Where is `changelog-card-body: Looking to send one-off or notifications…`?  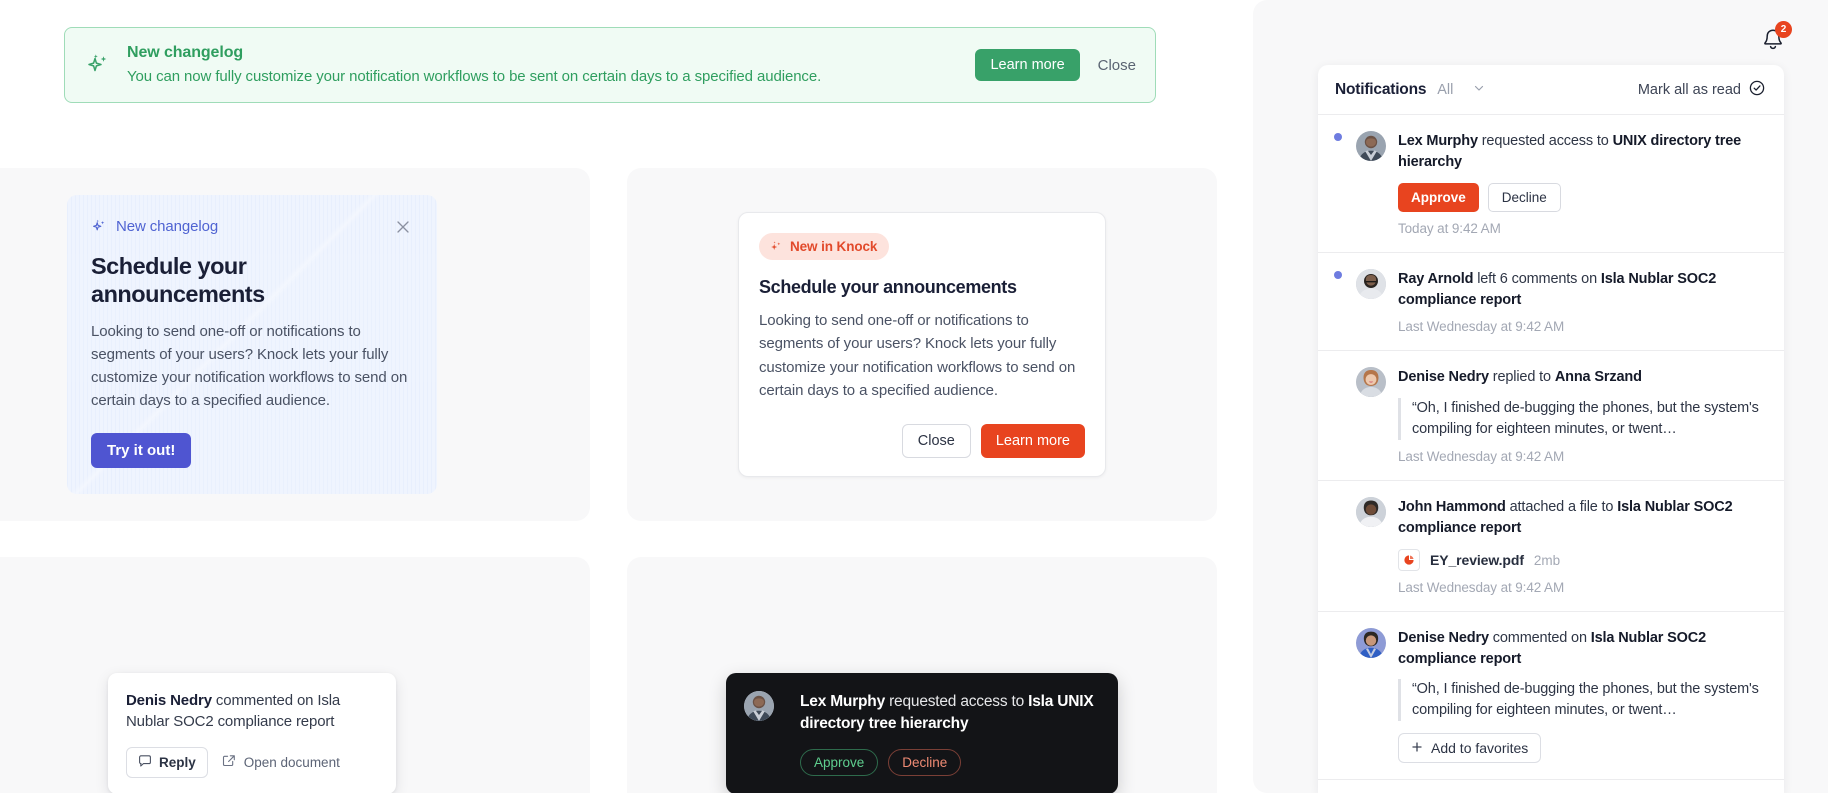
changelog-card-body: Looking to send one-off or notifications… is located at coordinates (249, 366).